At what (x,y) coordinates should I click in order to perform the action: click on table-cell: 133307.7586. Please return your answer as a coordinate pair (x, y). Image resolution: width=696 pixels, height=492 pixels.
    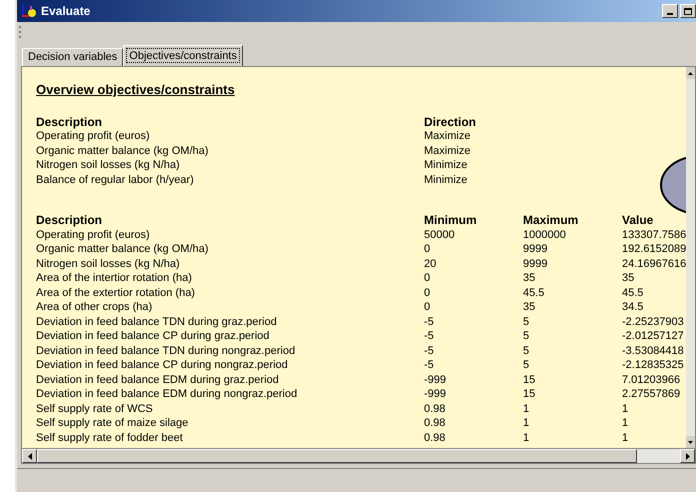
    Looking at the image, I should click on (654, 235).